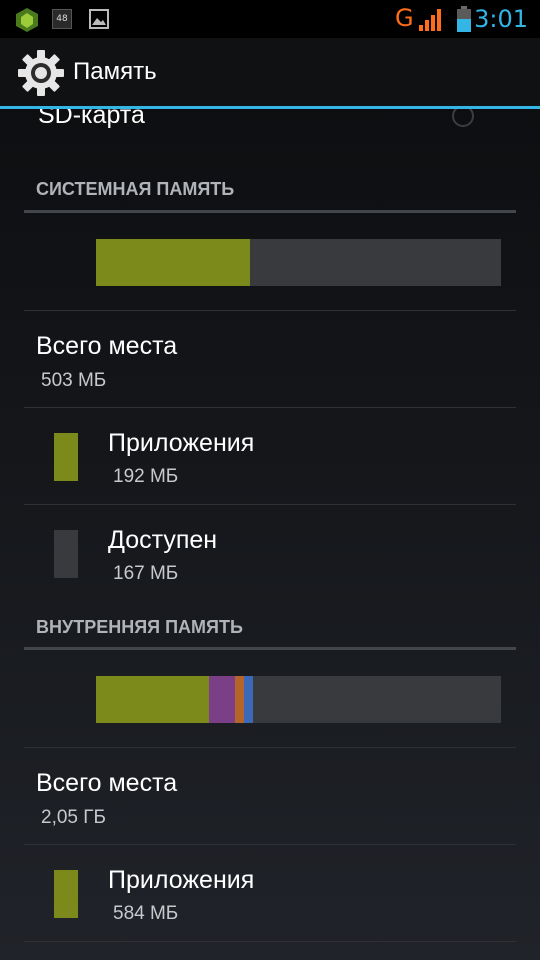 The width and height of the screenshot is (540, 960). Describe the element at coordinates (146, 476) in the screenshot. I see `system-apps-value: 192 МБ` at that location.